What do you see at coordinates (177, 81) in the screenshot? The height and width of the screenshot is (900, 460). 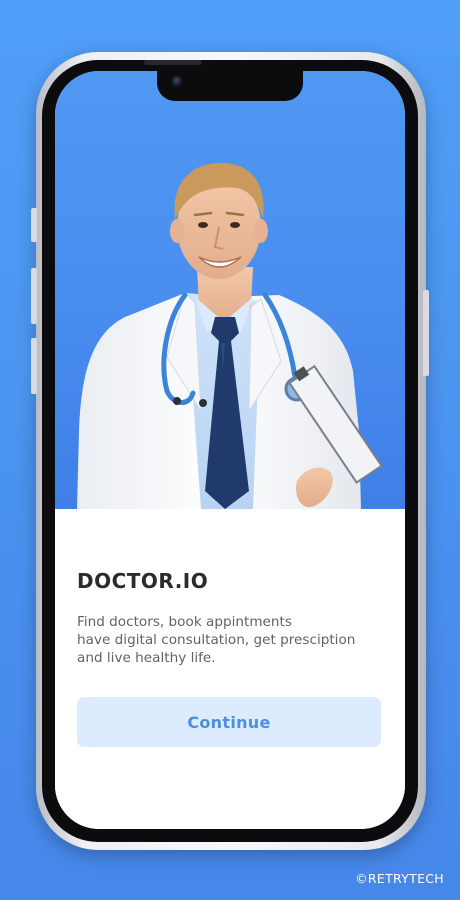 I see `front-camera` at bounding box center [177, 81].